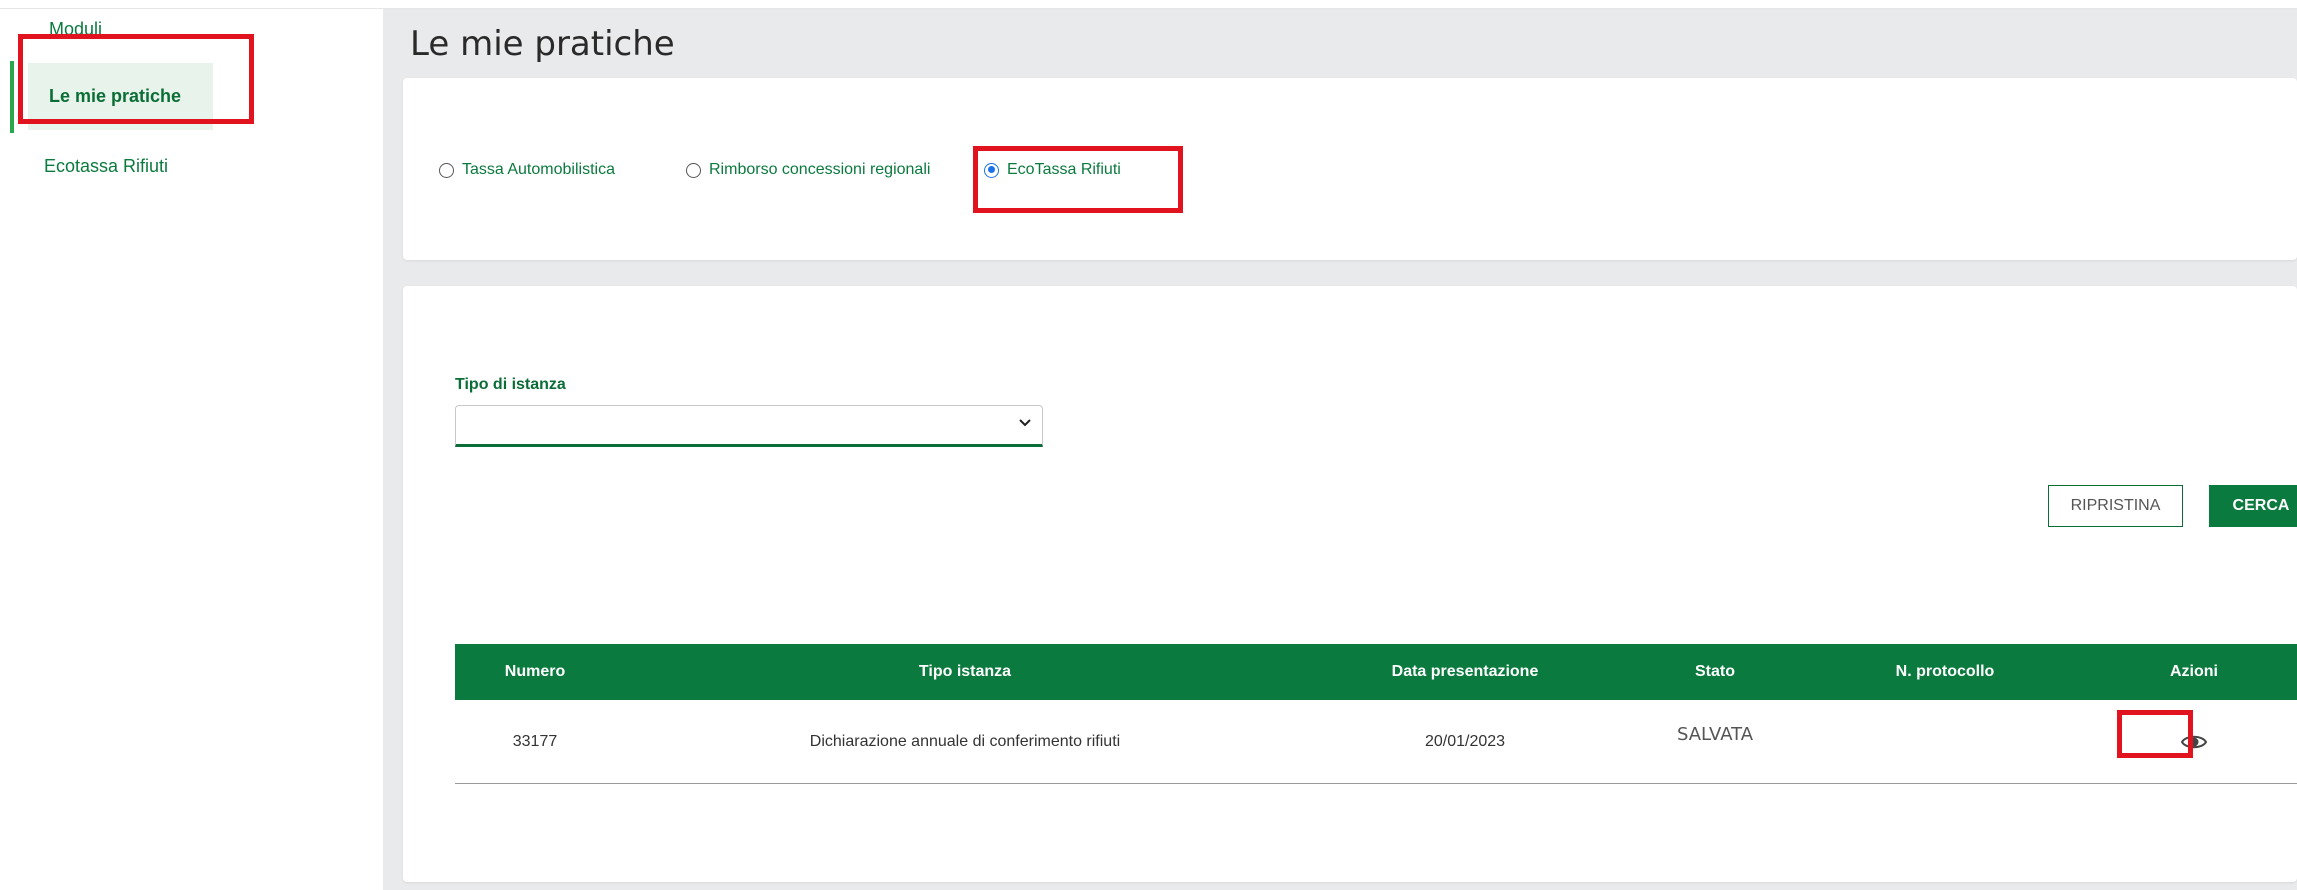  Describe the element at coordinates (2115, 506) in the screenshot. I see `reset-button: RIPRISTINA` at that location.